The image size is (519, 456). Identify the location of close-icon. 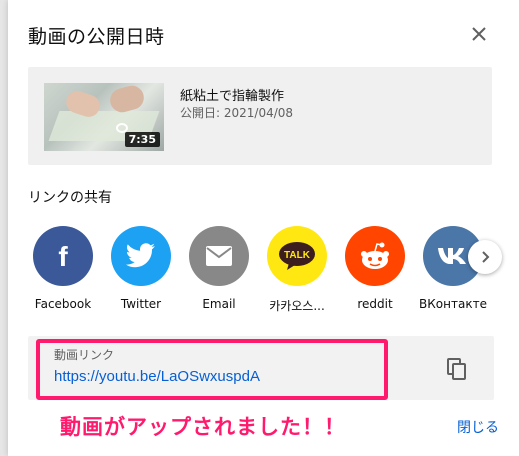
(479, 34).